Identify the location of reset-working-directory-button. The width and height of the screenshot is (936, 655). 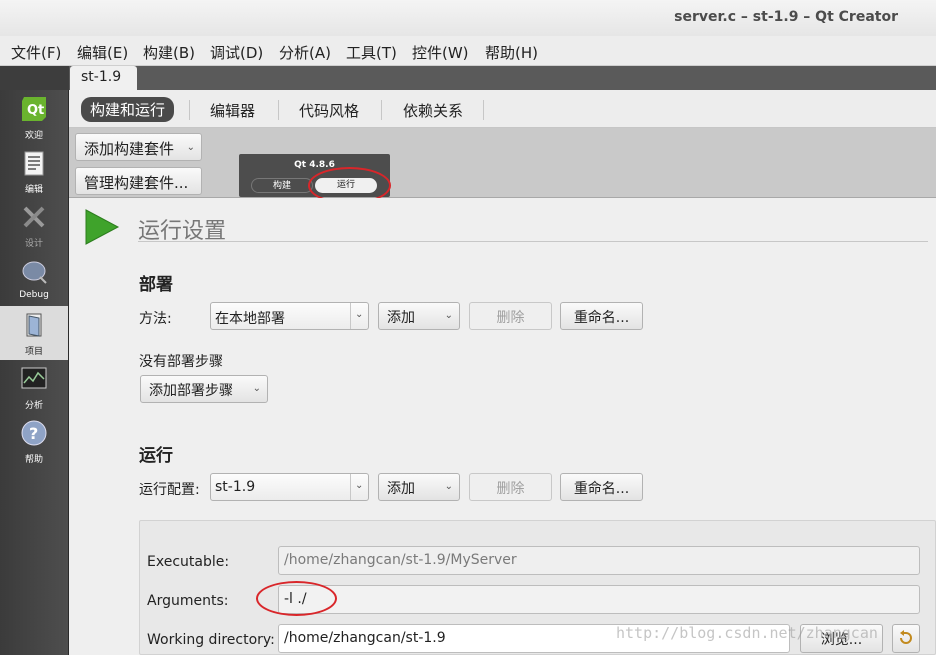
(906, 638).